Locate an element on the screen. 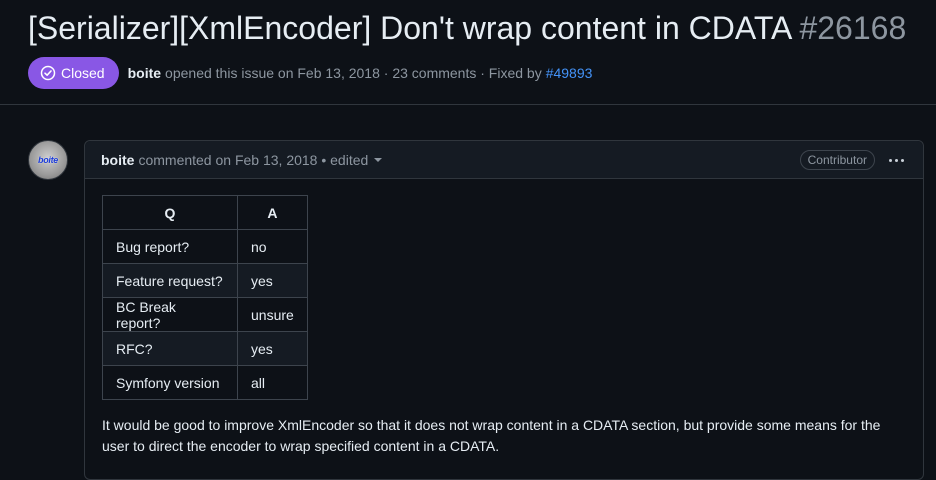 This screenshot has height=480, width=936. table-cell: Feature request? is located at coordinates (170, 280).